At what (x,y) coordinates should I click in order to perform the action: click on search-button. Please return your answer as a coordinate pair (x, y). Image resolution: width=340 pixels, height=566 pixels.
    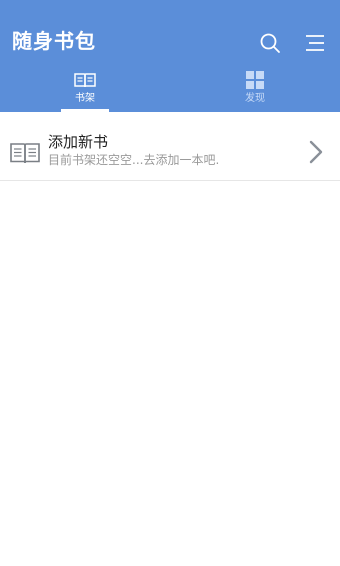
    Looking at the image, I should click on (270, 43).